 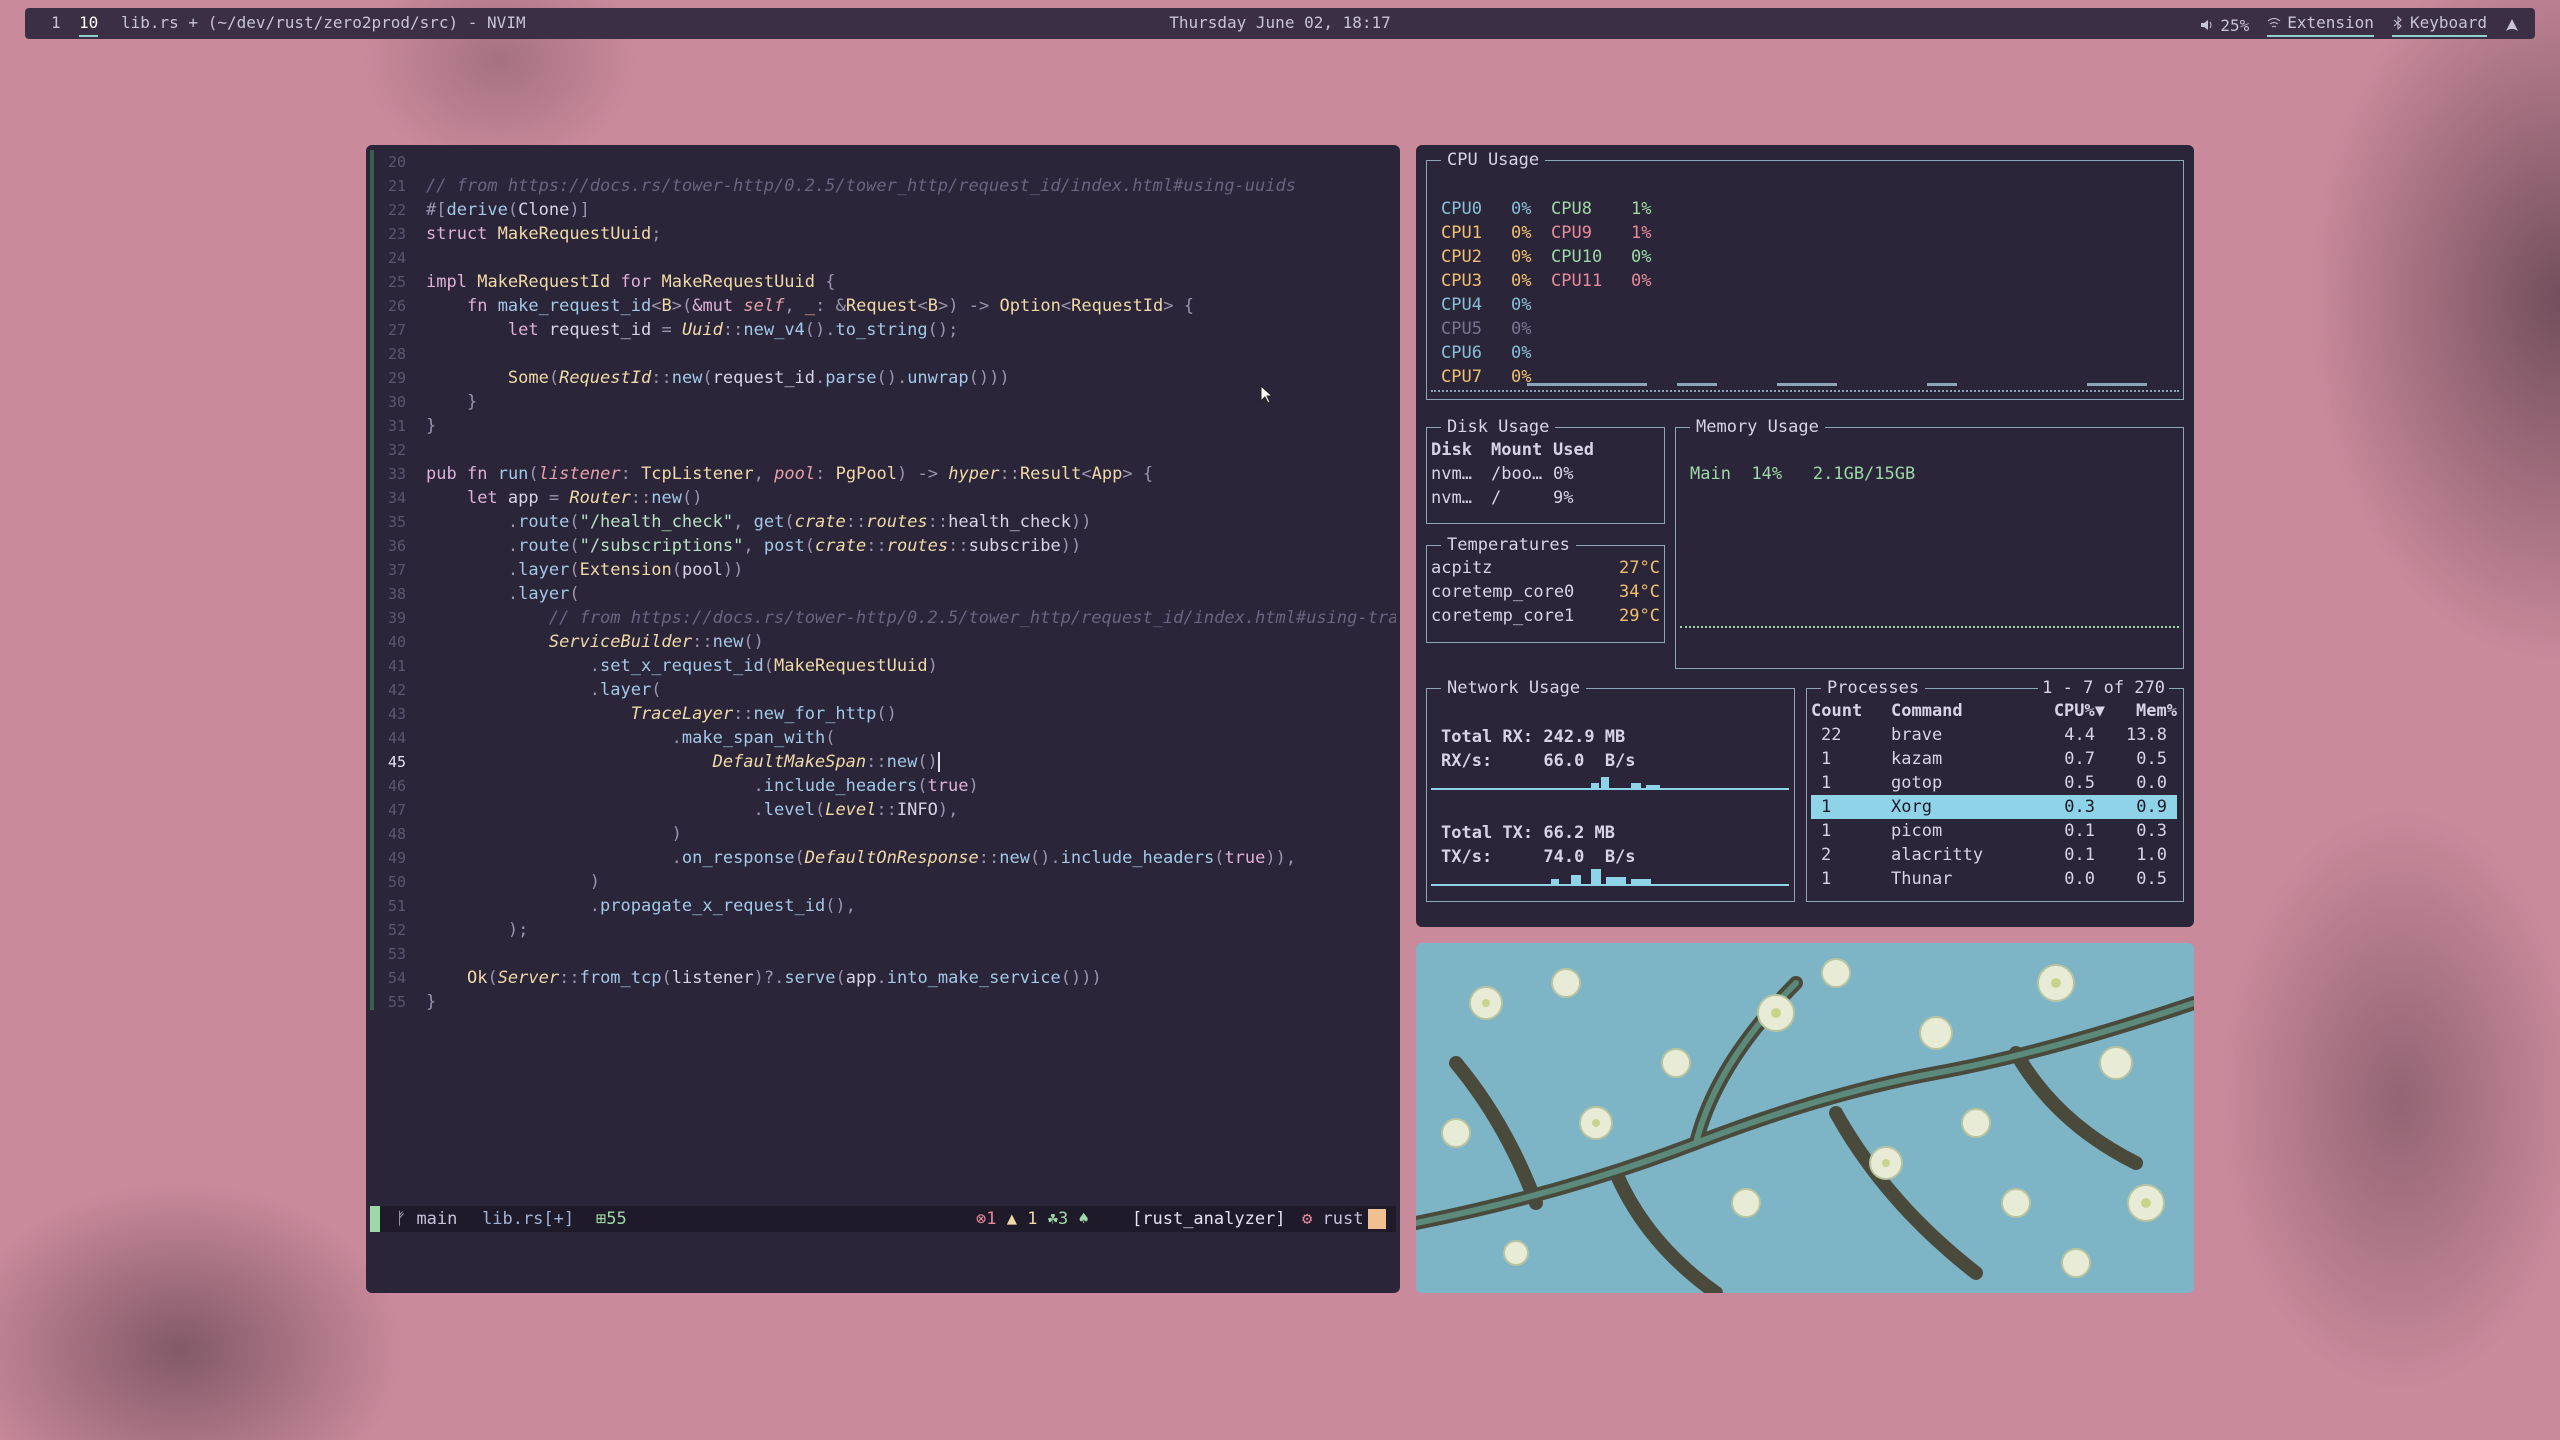 What do you see at coordinates (2141, 807) in the screenshot?
I see `process-cell: 0.9` at bounding box center [2141, 807].